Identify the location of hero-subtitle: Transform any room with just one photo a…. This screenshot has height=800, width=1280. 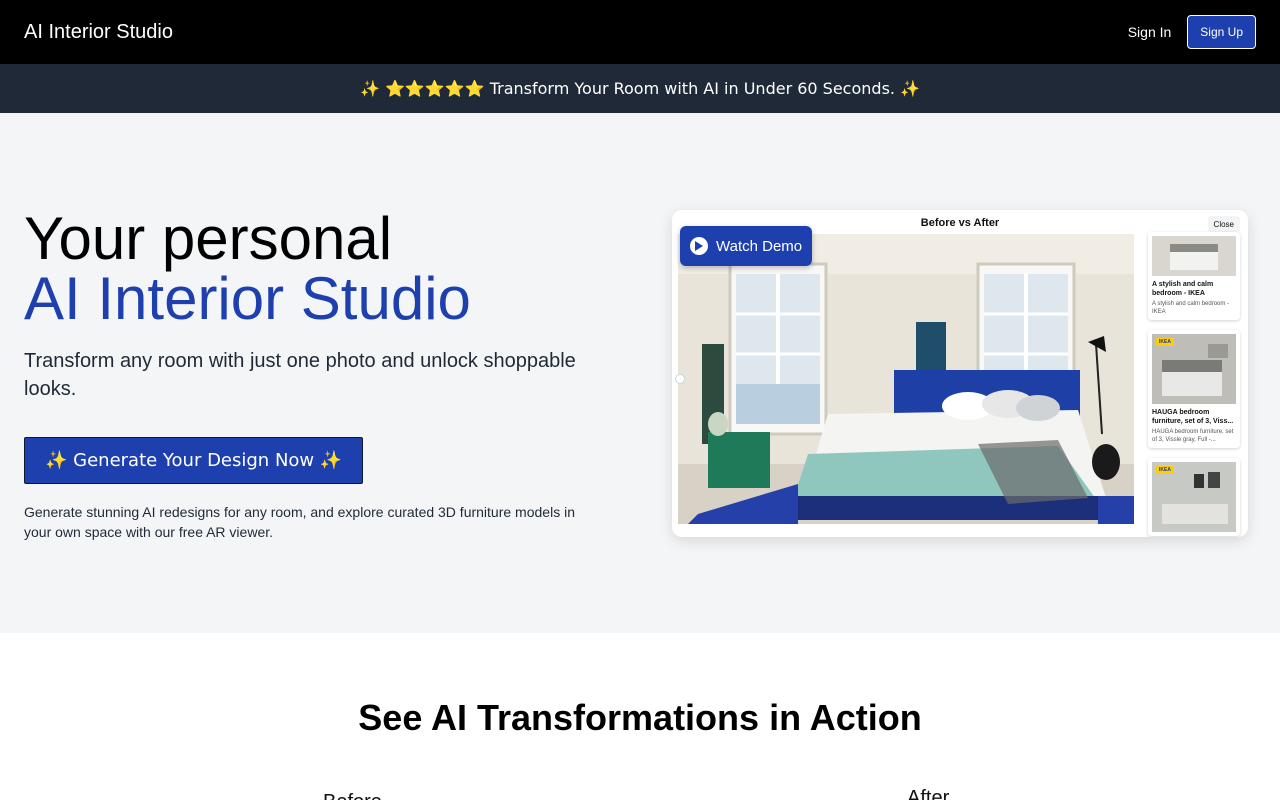
(300, 375).